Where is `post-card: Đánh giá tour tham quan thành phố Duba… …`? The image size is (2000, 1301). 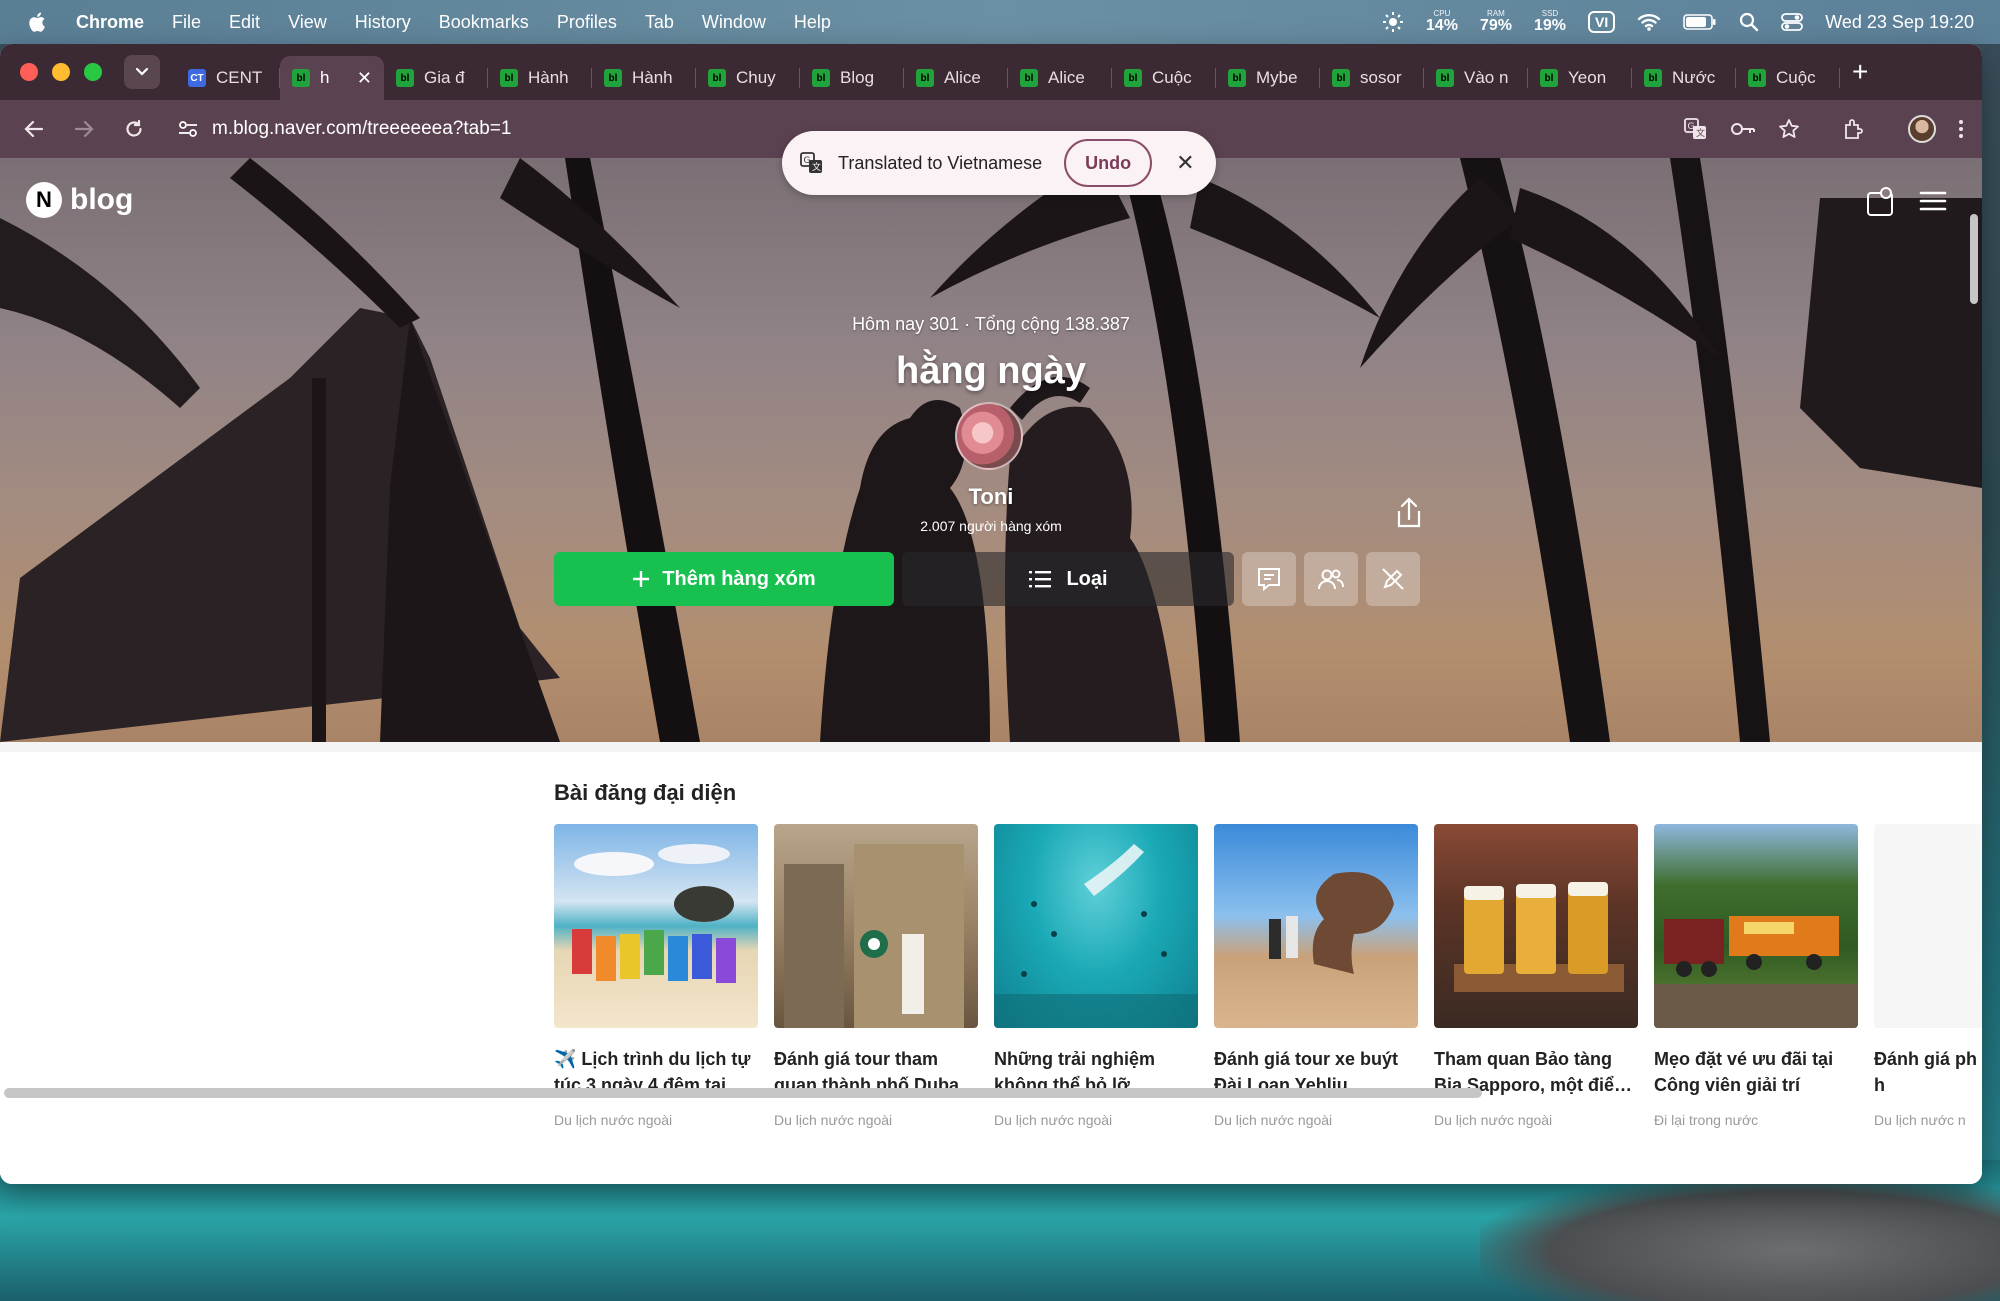 post-card: Đánh giá tour tham quan thành phố Duba… … is located at coordinates (876, 976).